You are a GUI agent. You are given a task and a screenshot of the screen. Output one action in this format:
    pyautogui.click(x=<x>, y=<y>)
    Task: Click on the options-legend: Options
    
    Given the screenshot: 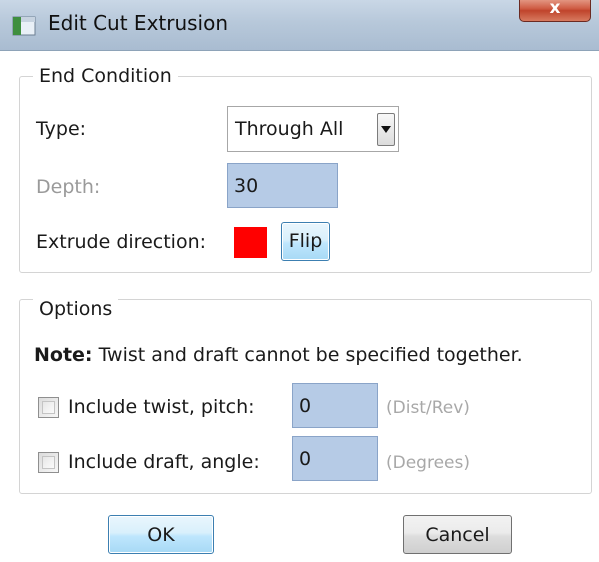 What is the action you would take?
    pyautogui.click(x=76, y=309)
    